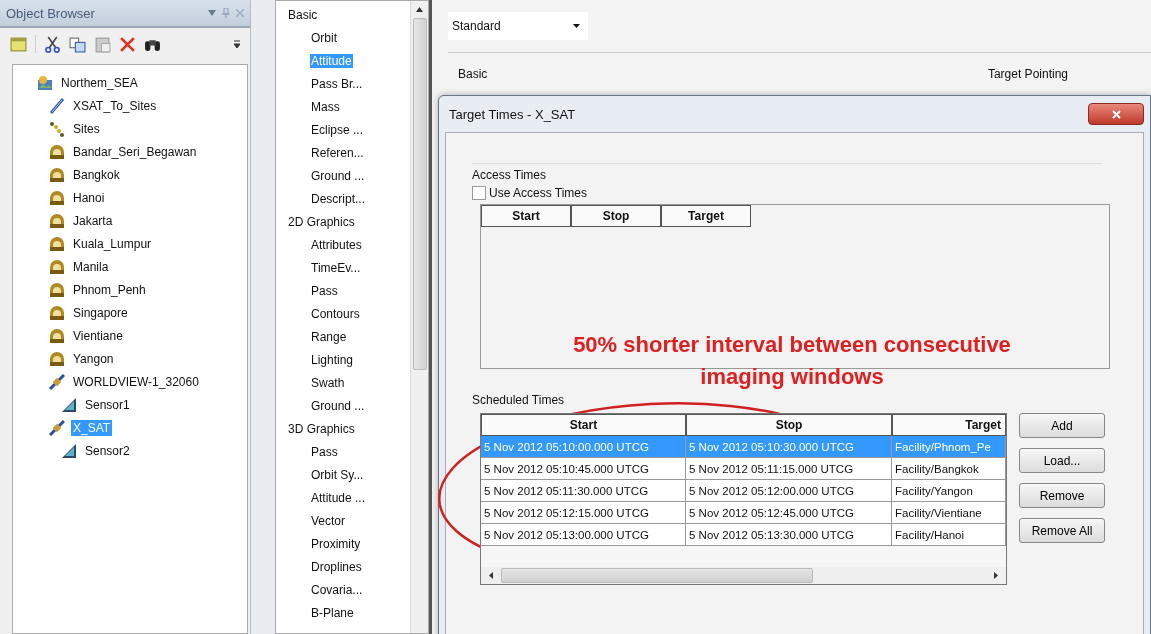 The height and width of the screenshot is (634, 1151). I want to click on tree-item: Kuala_Lumpur, so click(112, 243).